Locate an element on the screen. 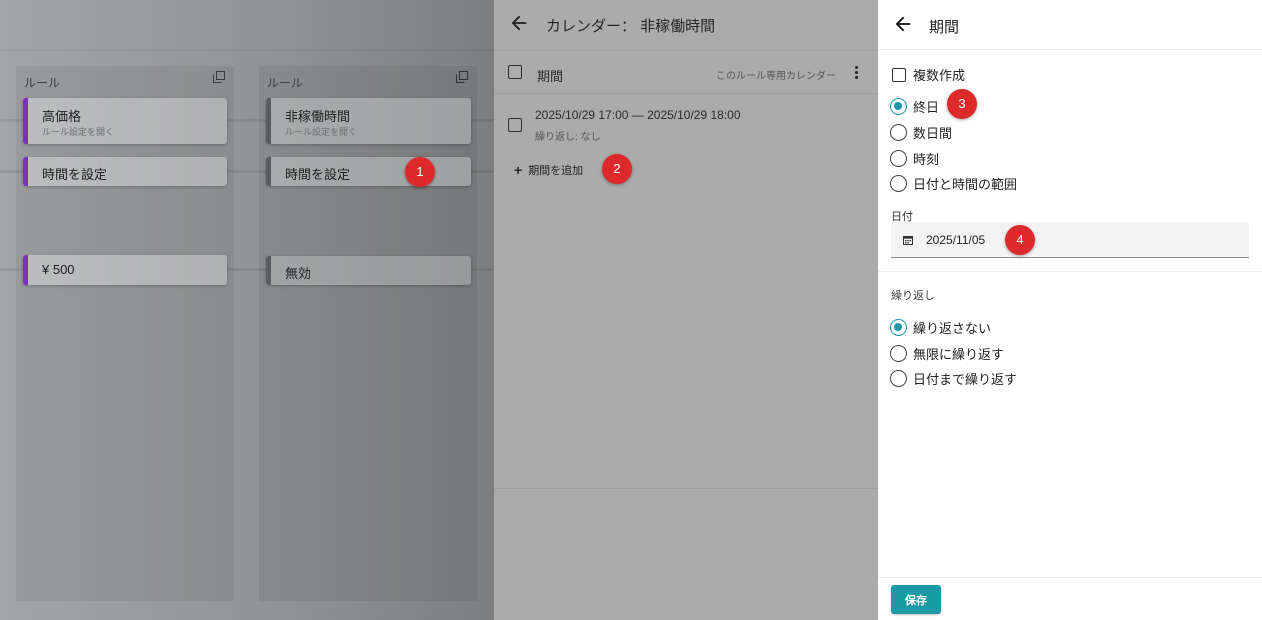 Image resolution: width=1262 pixels, height=620 pixels. save-button: 保存 is located at coordinates (916, 599).